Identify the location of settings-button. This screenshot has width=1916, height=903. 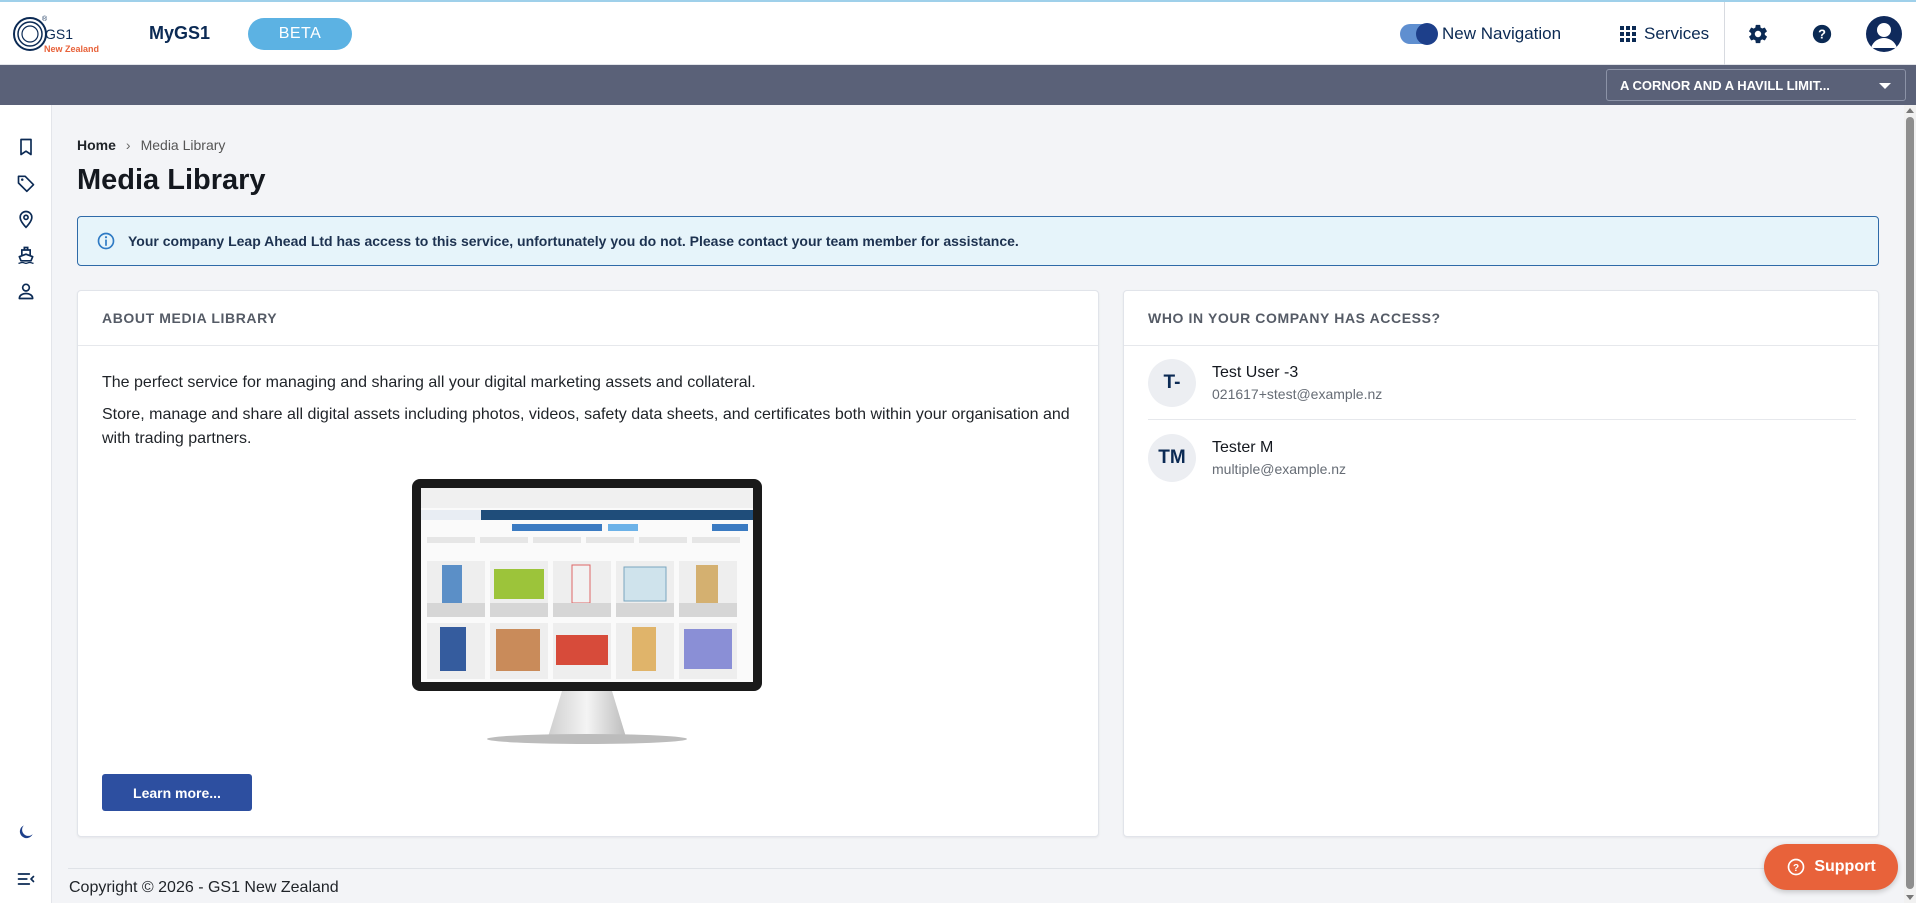
(1758, 34).